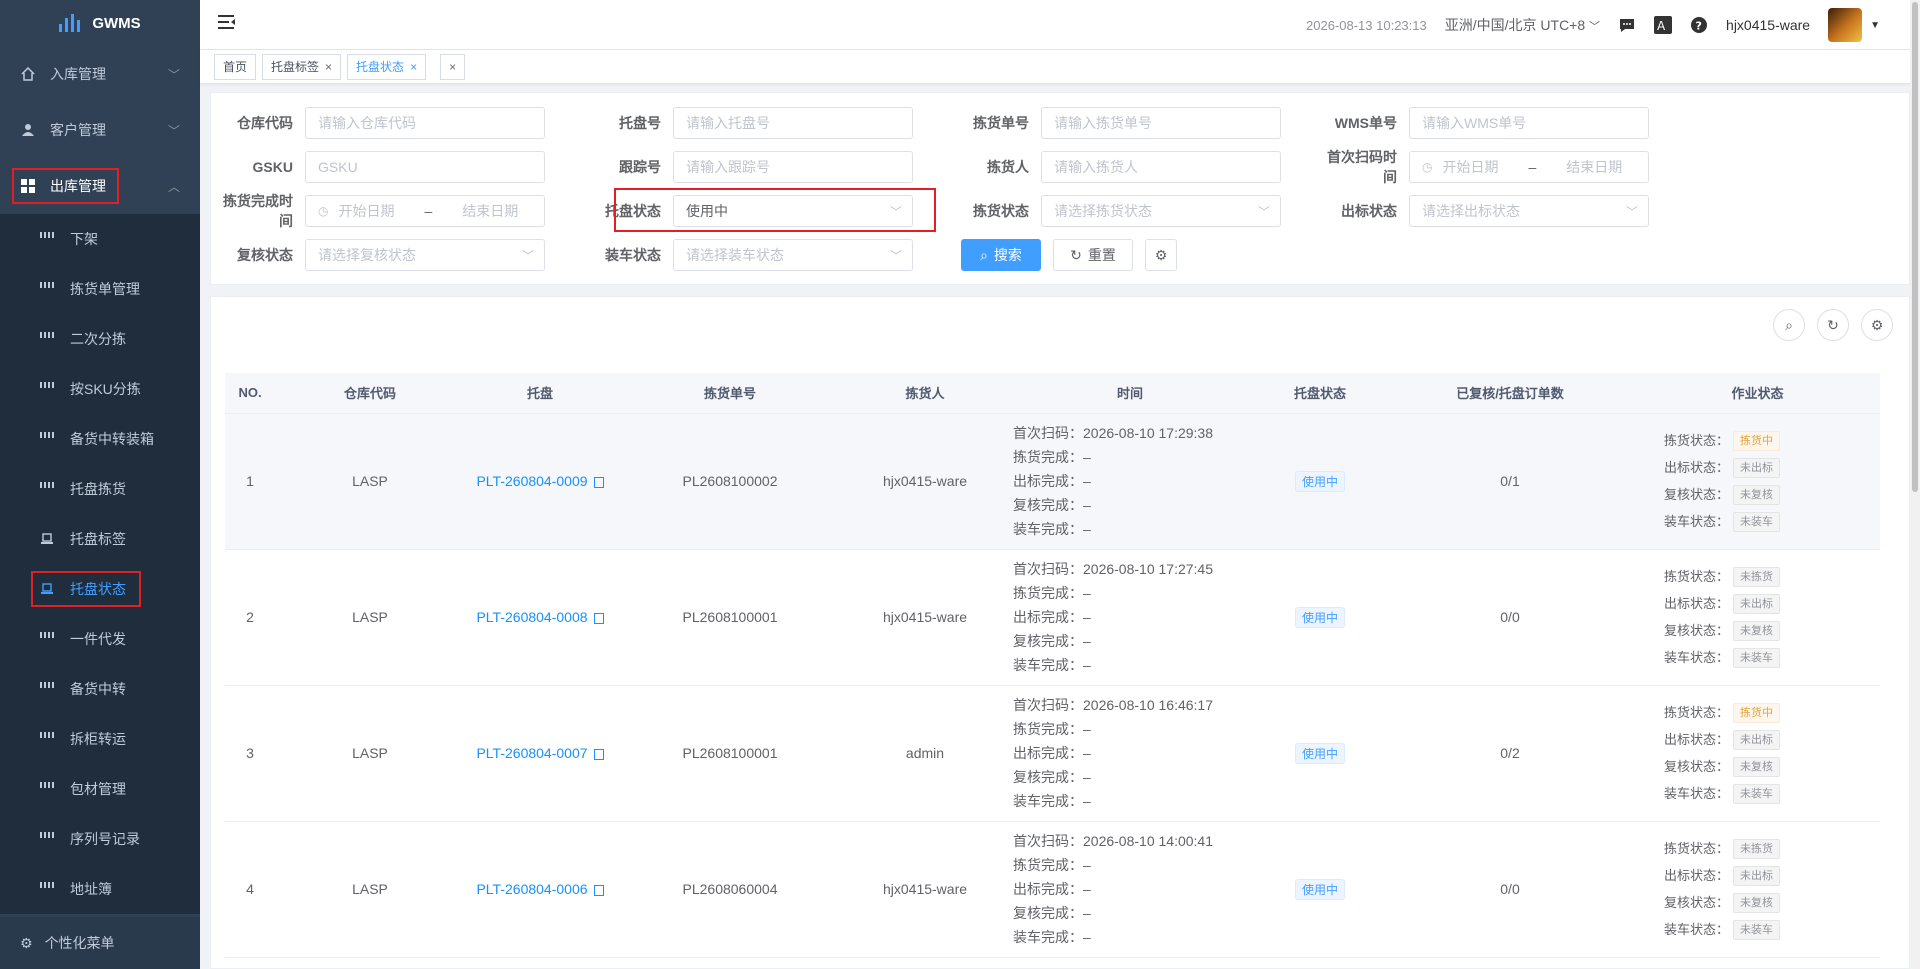  What do you see at coordinates (1161, 167) in the screenshot?
I see `picker-input: 请输入拣货人` at bounding box center [1161, 167].